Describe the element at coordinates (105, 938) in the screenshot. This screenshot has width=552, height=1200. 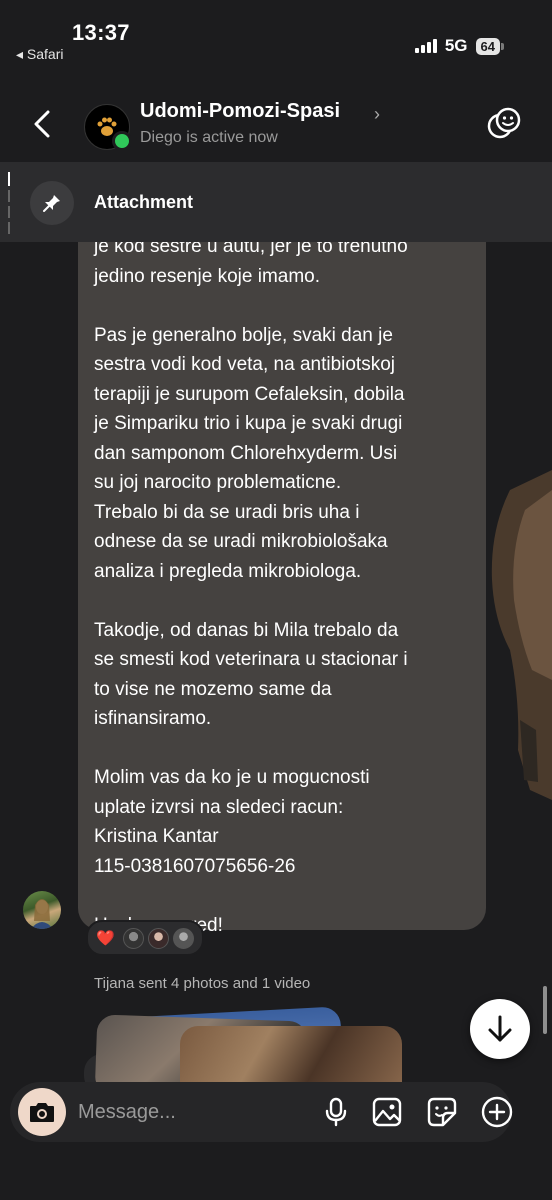
I see `heart-reaction-icon: ❤️` at that location.